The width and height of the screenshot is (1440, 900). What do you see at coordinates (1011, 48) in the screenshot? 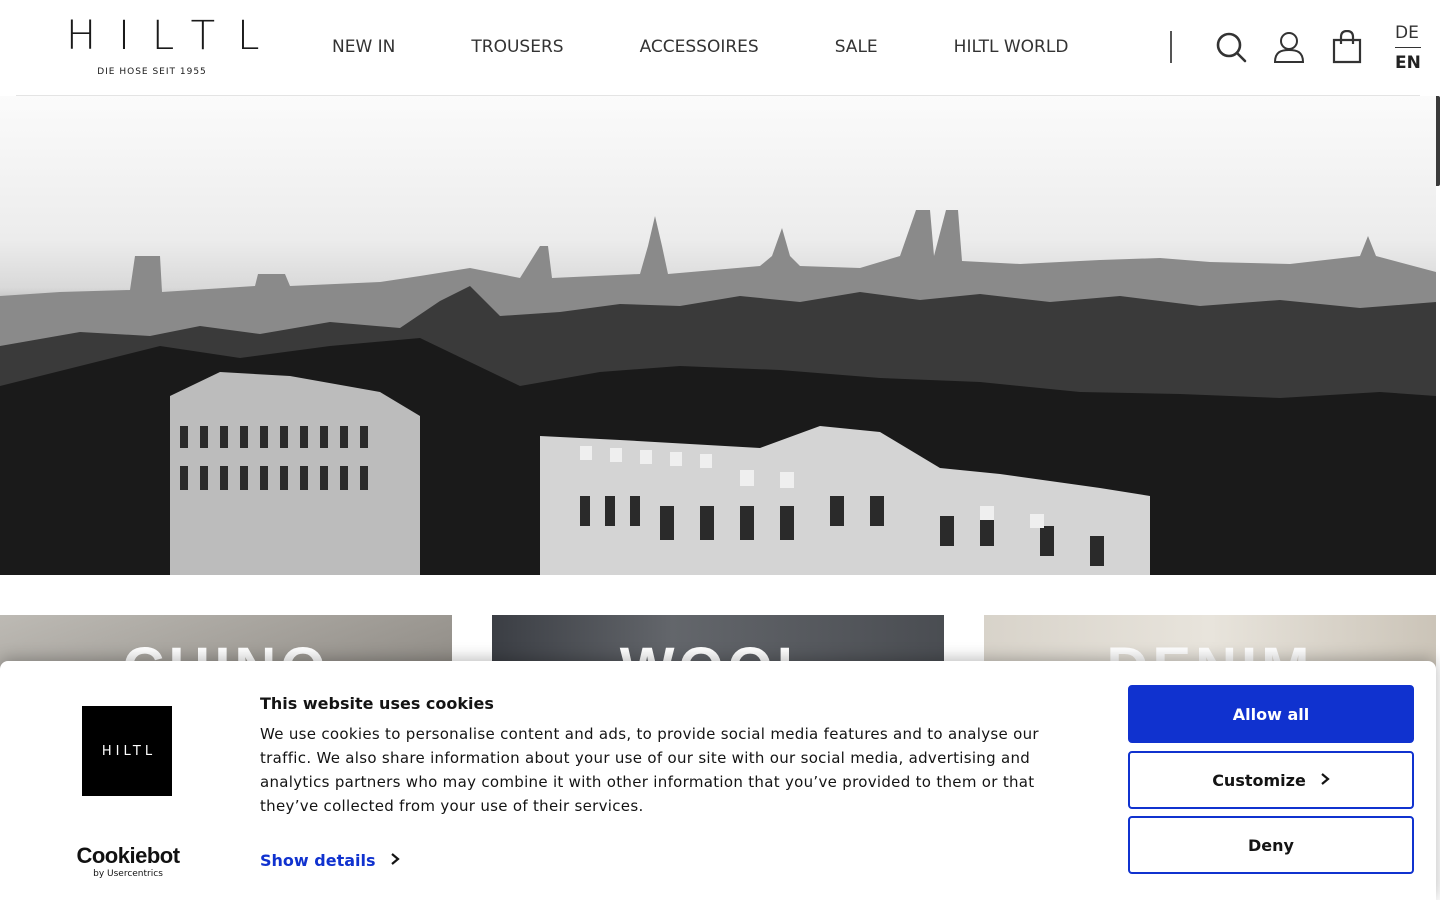
I see `nav-item-hiltl-world: HILTL WORLD` at bounding box center [1011, 48].